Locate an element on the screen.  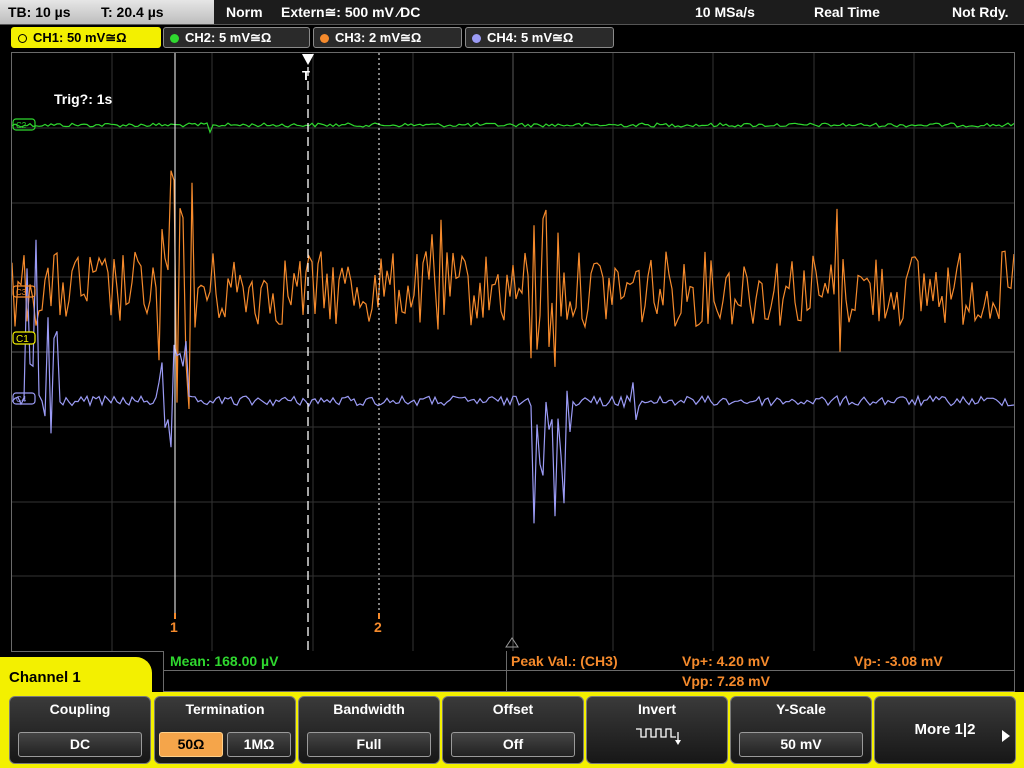
more-softkey: More 1|2 is located at coordinates (945, 730).